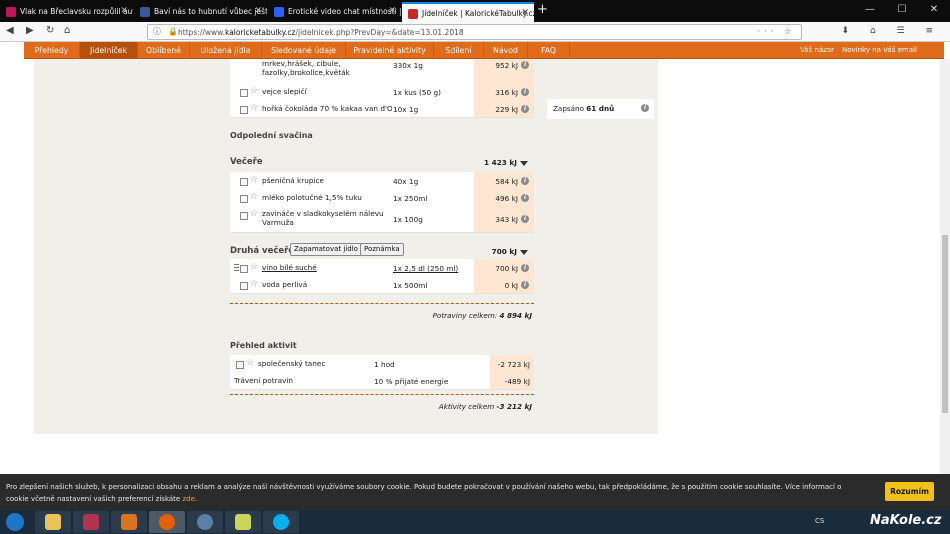  I want to click on forward-icon: ▶, so click(30, 30).